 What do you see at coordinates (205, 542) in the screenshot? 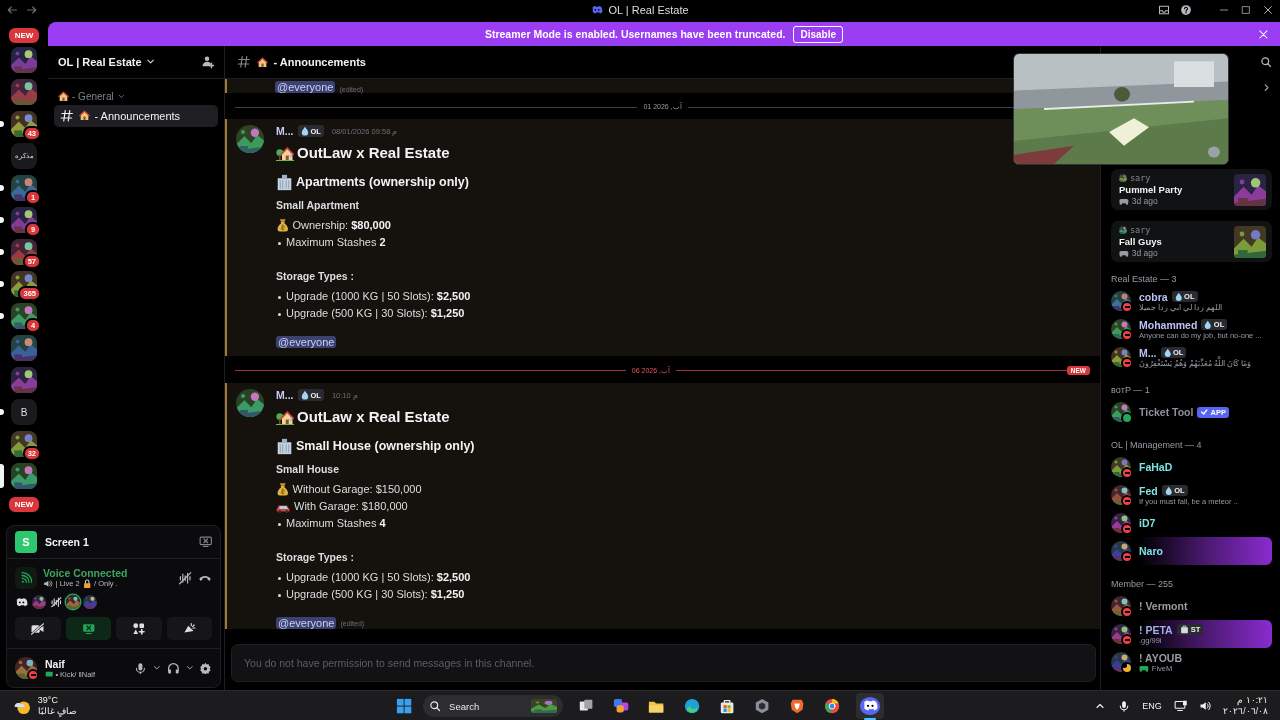
I see `screen-off-icon` at bounding box center [205, 542].